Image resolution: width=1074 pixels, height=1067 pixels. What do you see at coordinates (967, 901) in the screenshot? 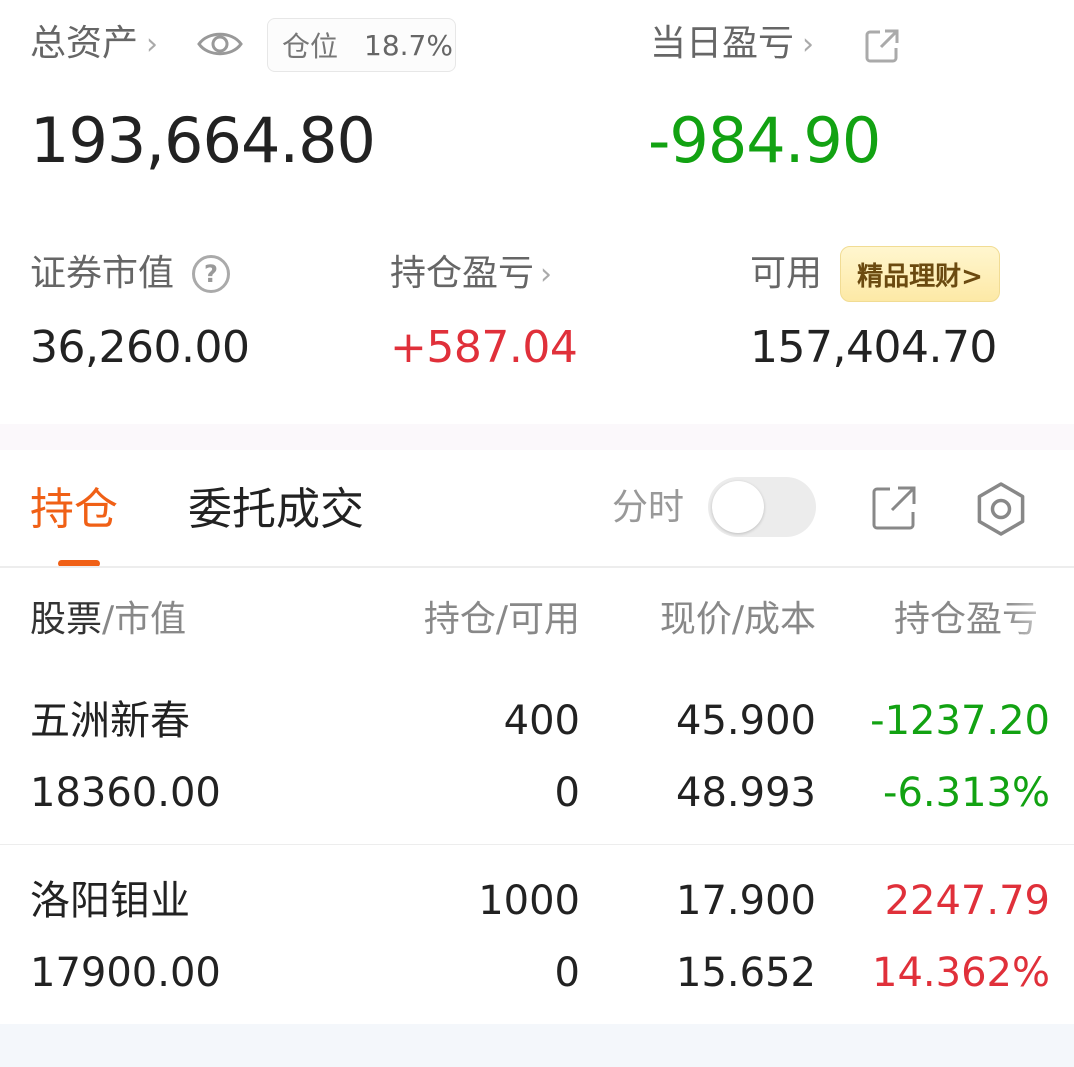
I see `holding-pl: 2247.79` at bounding box center [967, 901].